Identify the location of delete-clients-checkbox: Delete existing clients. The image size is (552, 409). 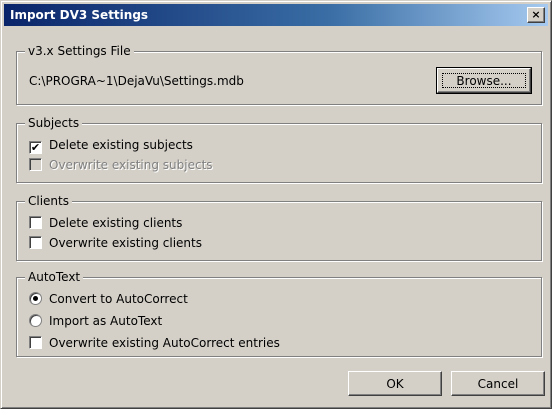
(105, 223).